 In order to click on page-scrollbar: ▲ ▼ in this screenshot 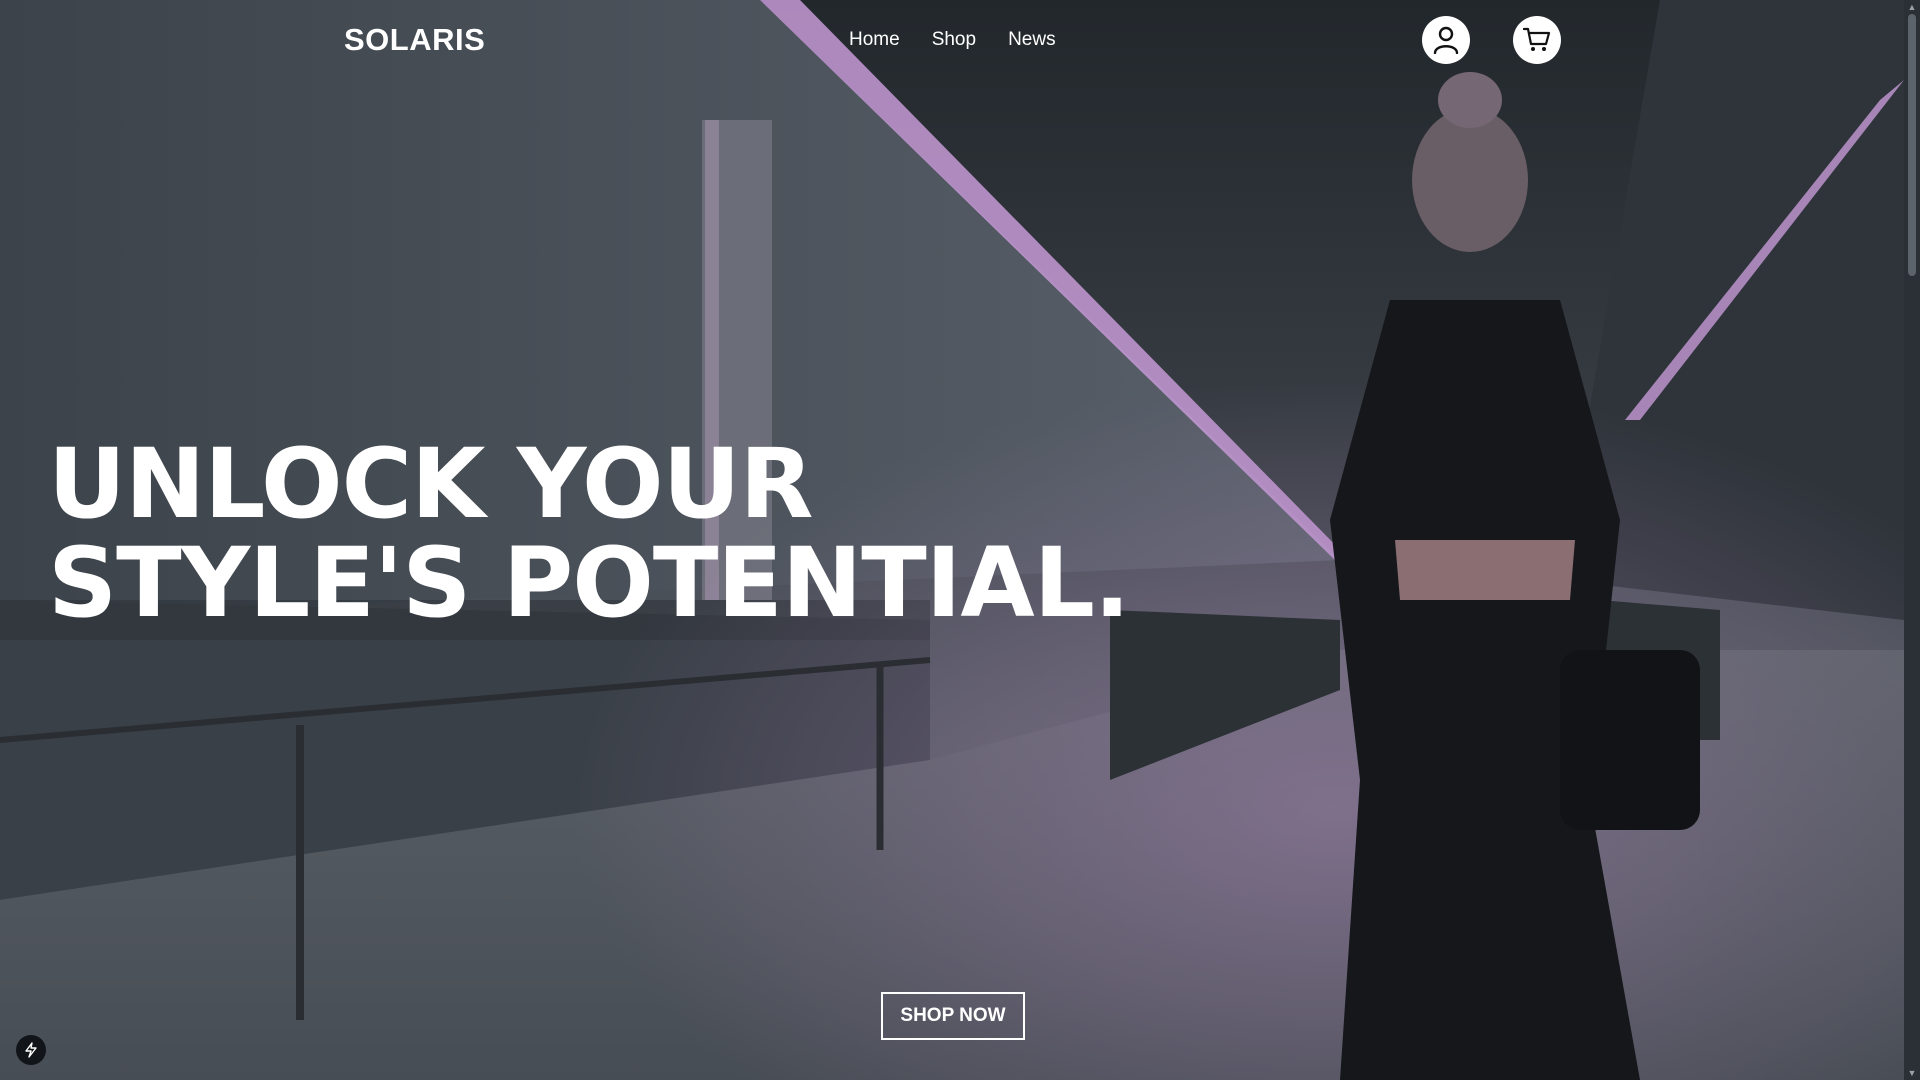, I will do `click(1912, 540)`.